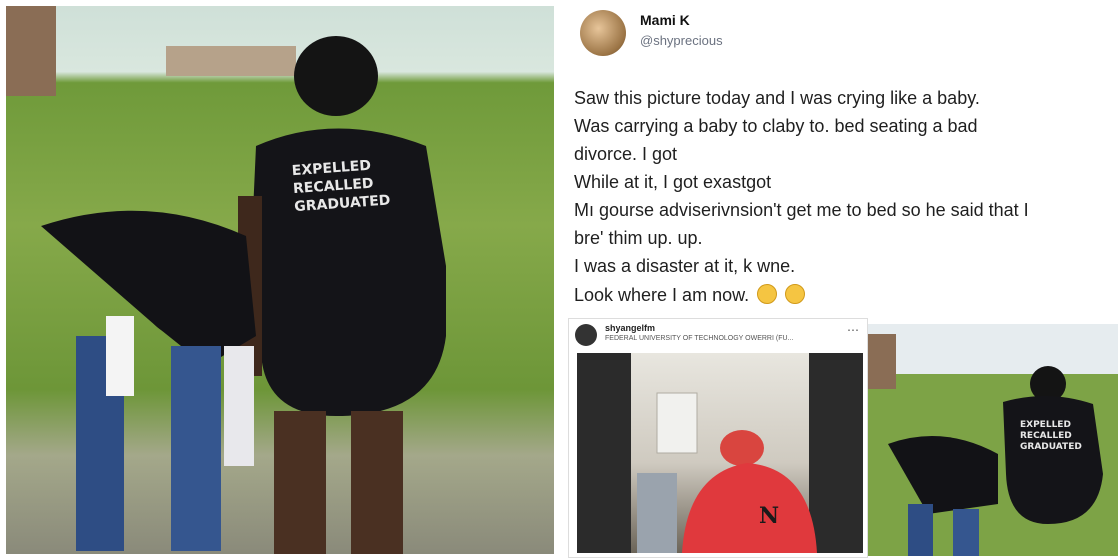 The height and width of the screenshot is (560, 1120). Describe the element at coordinates (630, 328) in the screenshot. I see `embed-username: shyangelfm` at that location.